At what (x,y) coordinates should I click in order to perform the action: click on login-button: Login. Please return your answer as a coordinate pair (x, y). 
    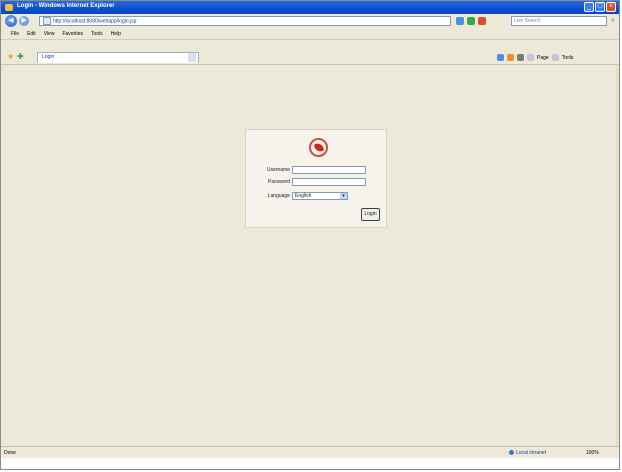
    Looking at the image, I should click on (370, 214).